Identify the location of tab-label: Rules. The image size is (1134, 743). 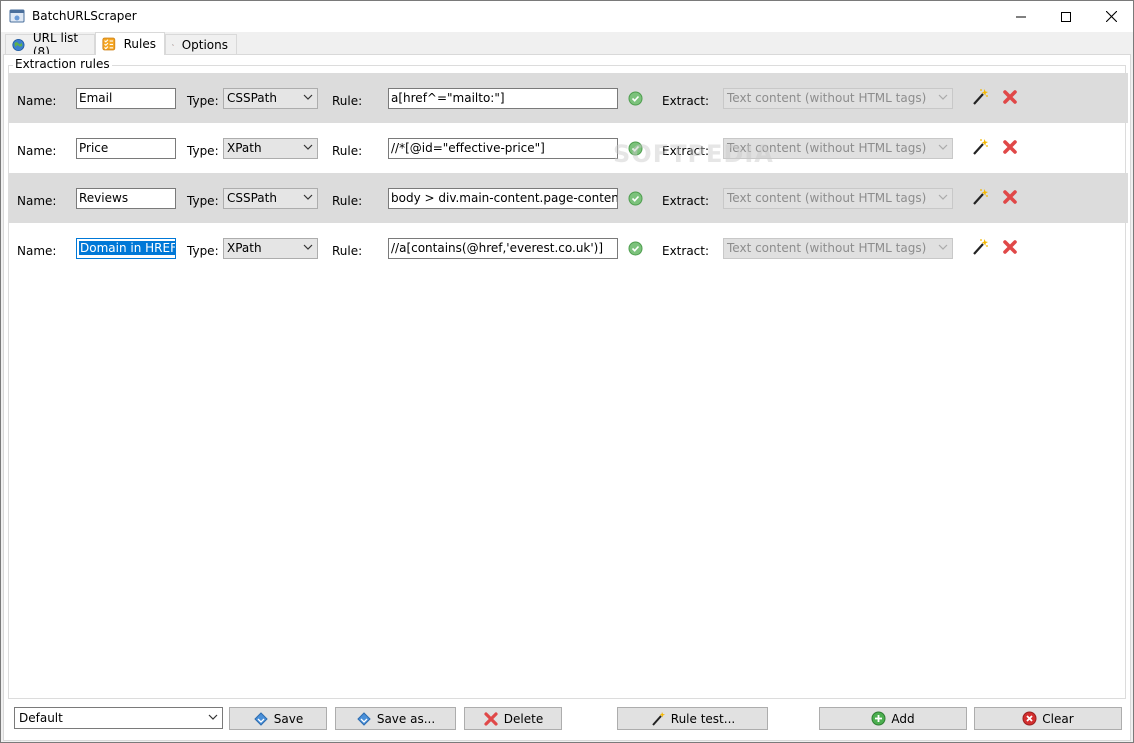
(139, 44).